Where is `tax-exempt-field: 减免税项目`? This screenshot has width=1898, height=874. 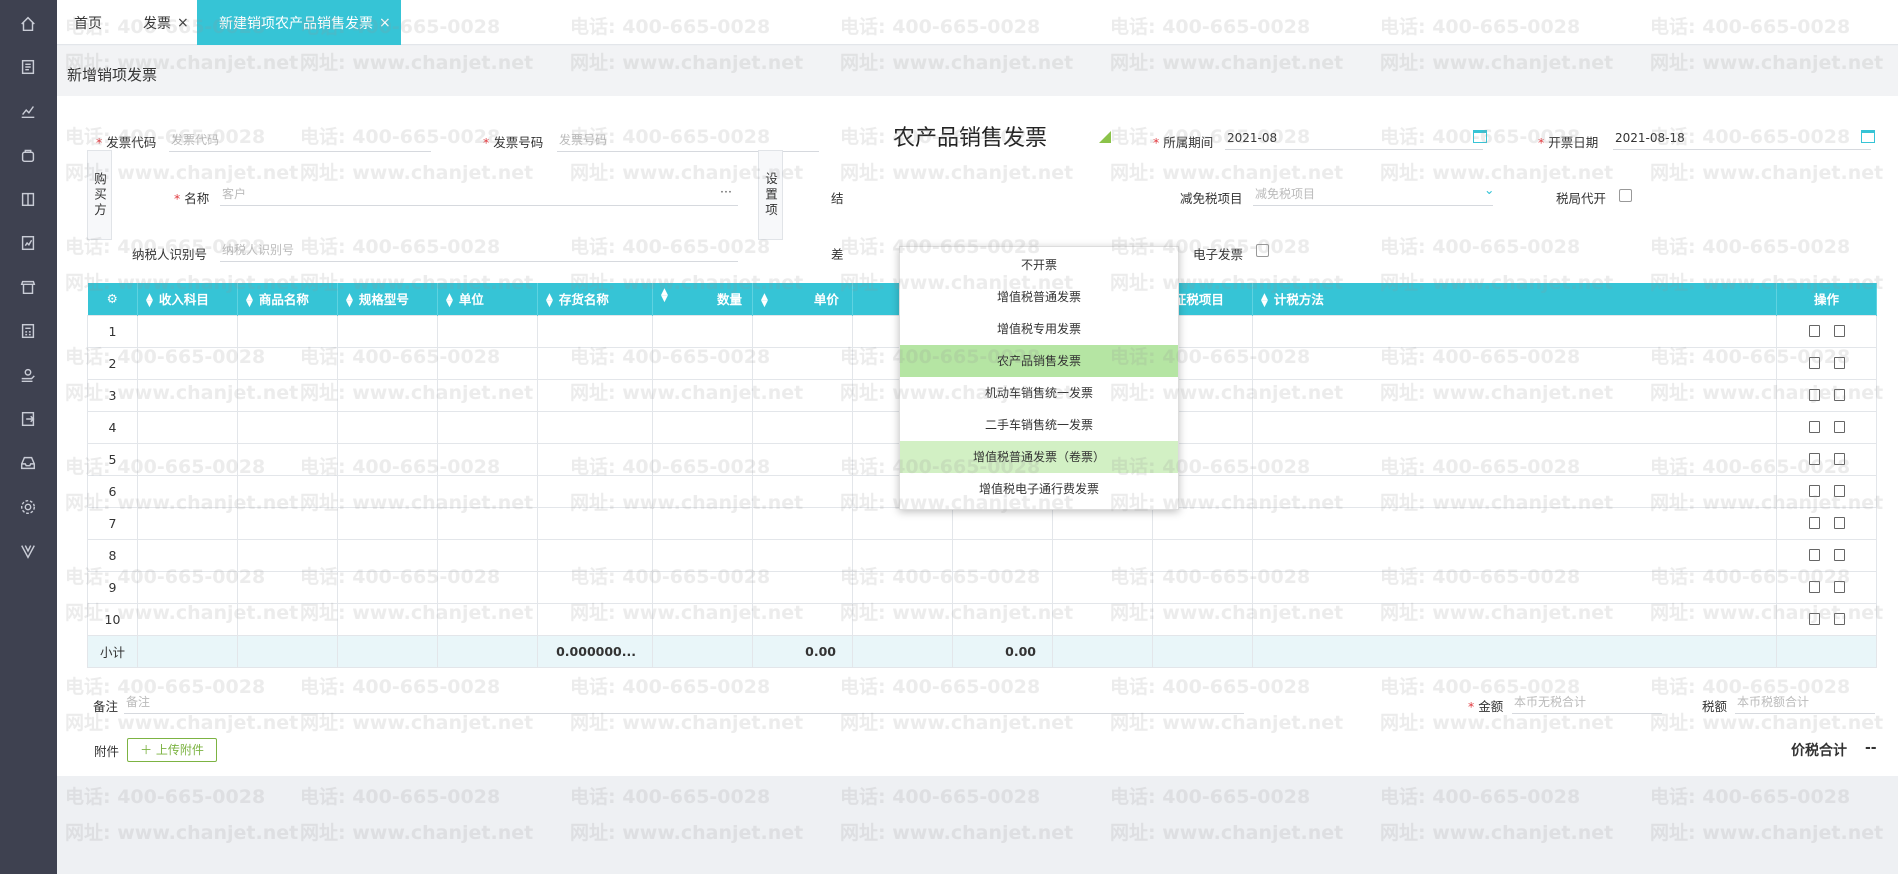 tax-exempt-field: 减免税项目 is located at coordinates (1373, 195).